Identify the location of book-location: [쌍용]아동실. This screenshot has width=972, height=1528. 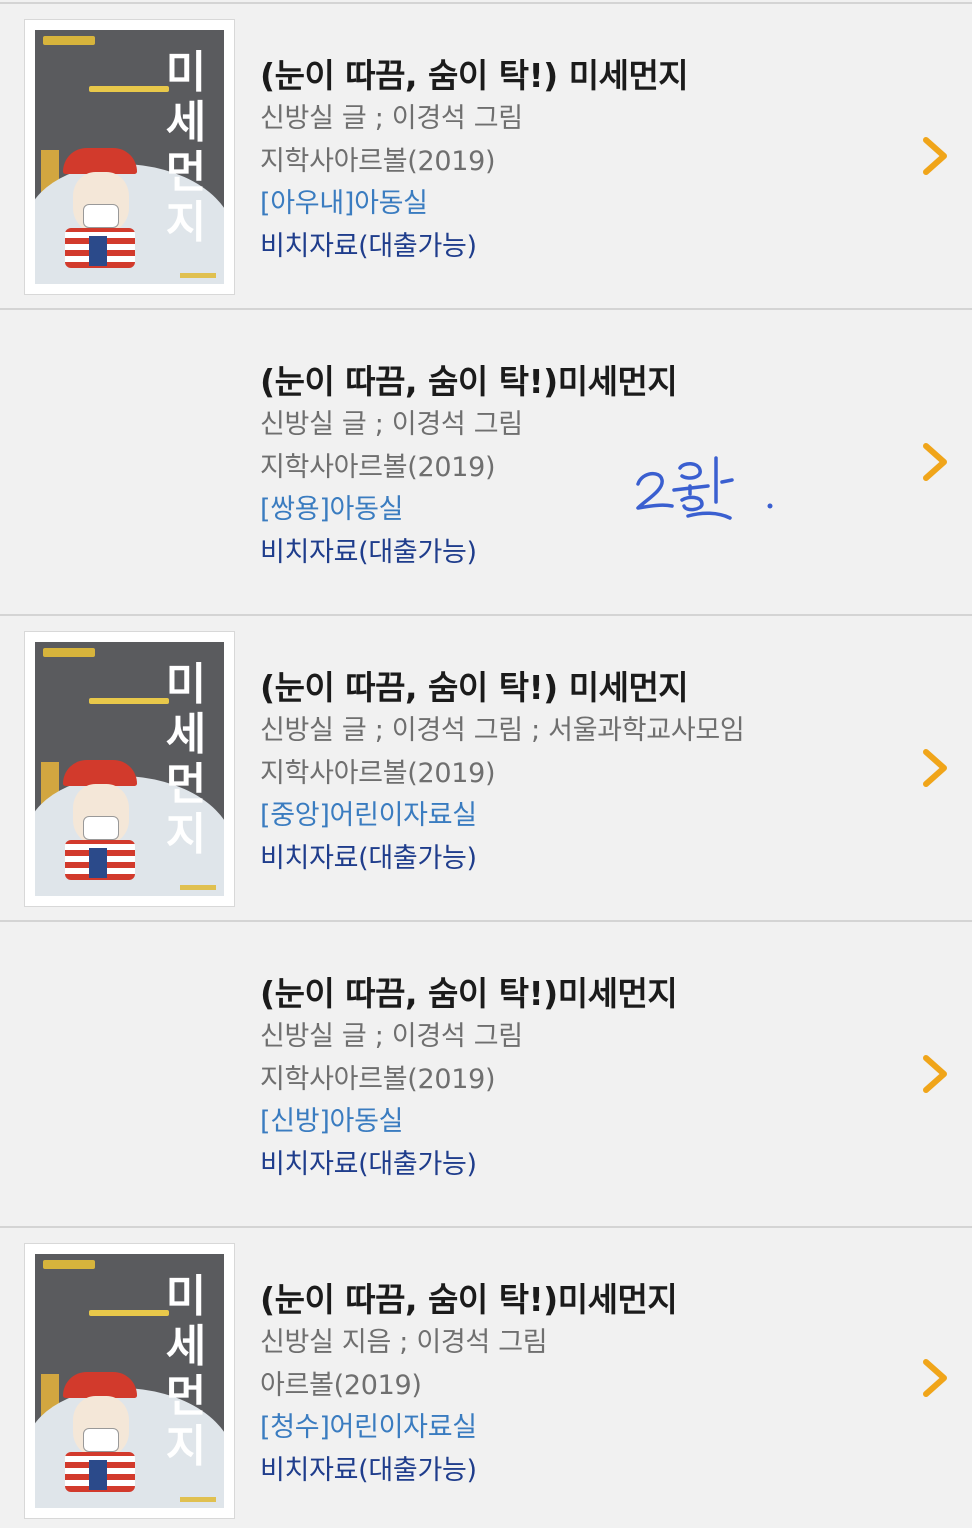
(332, 509).